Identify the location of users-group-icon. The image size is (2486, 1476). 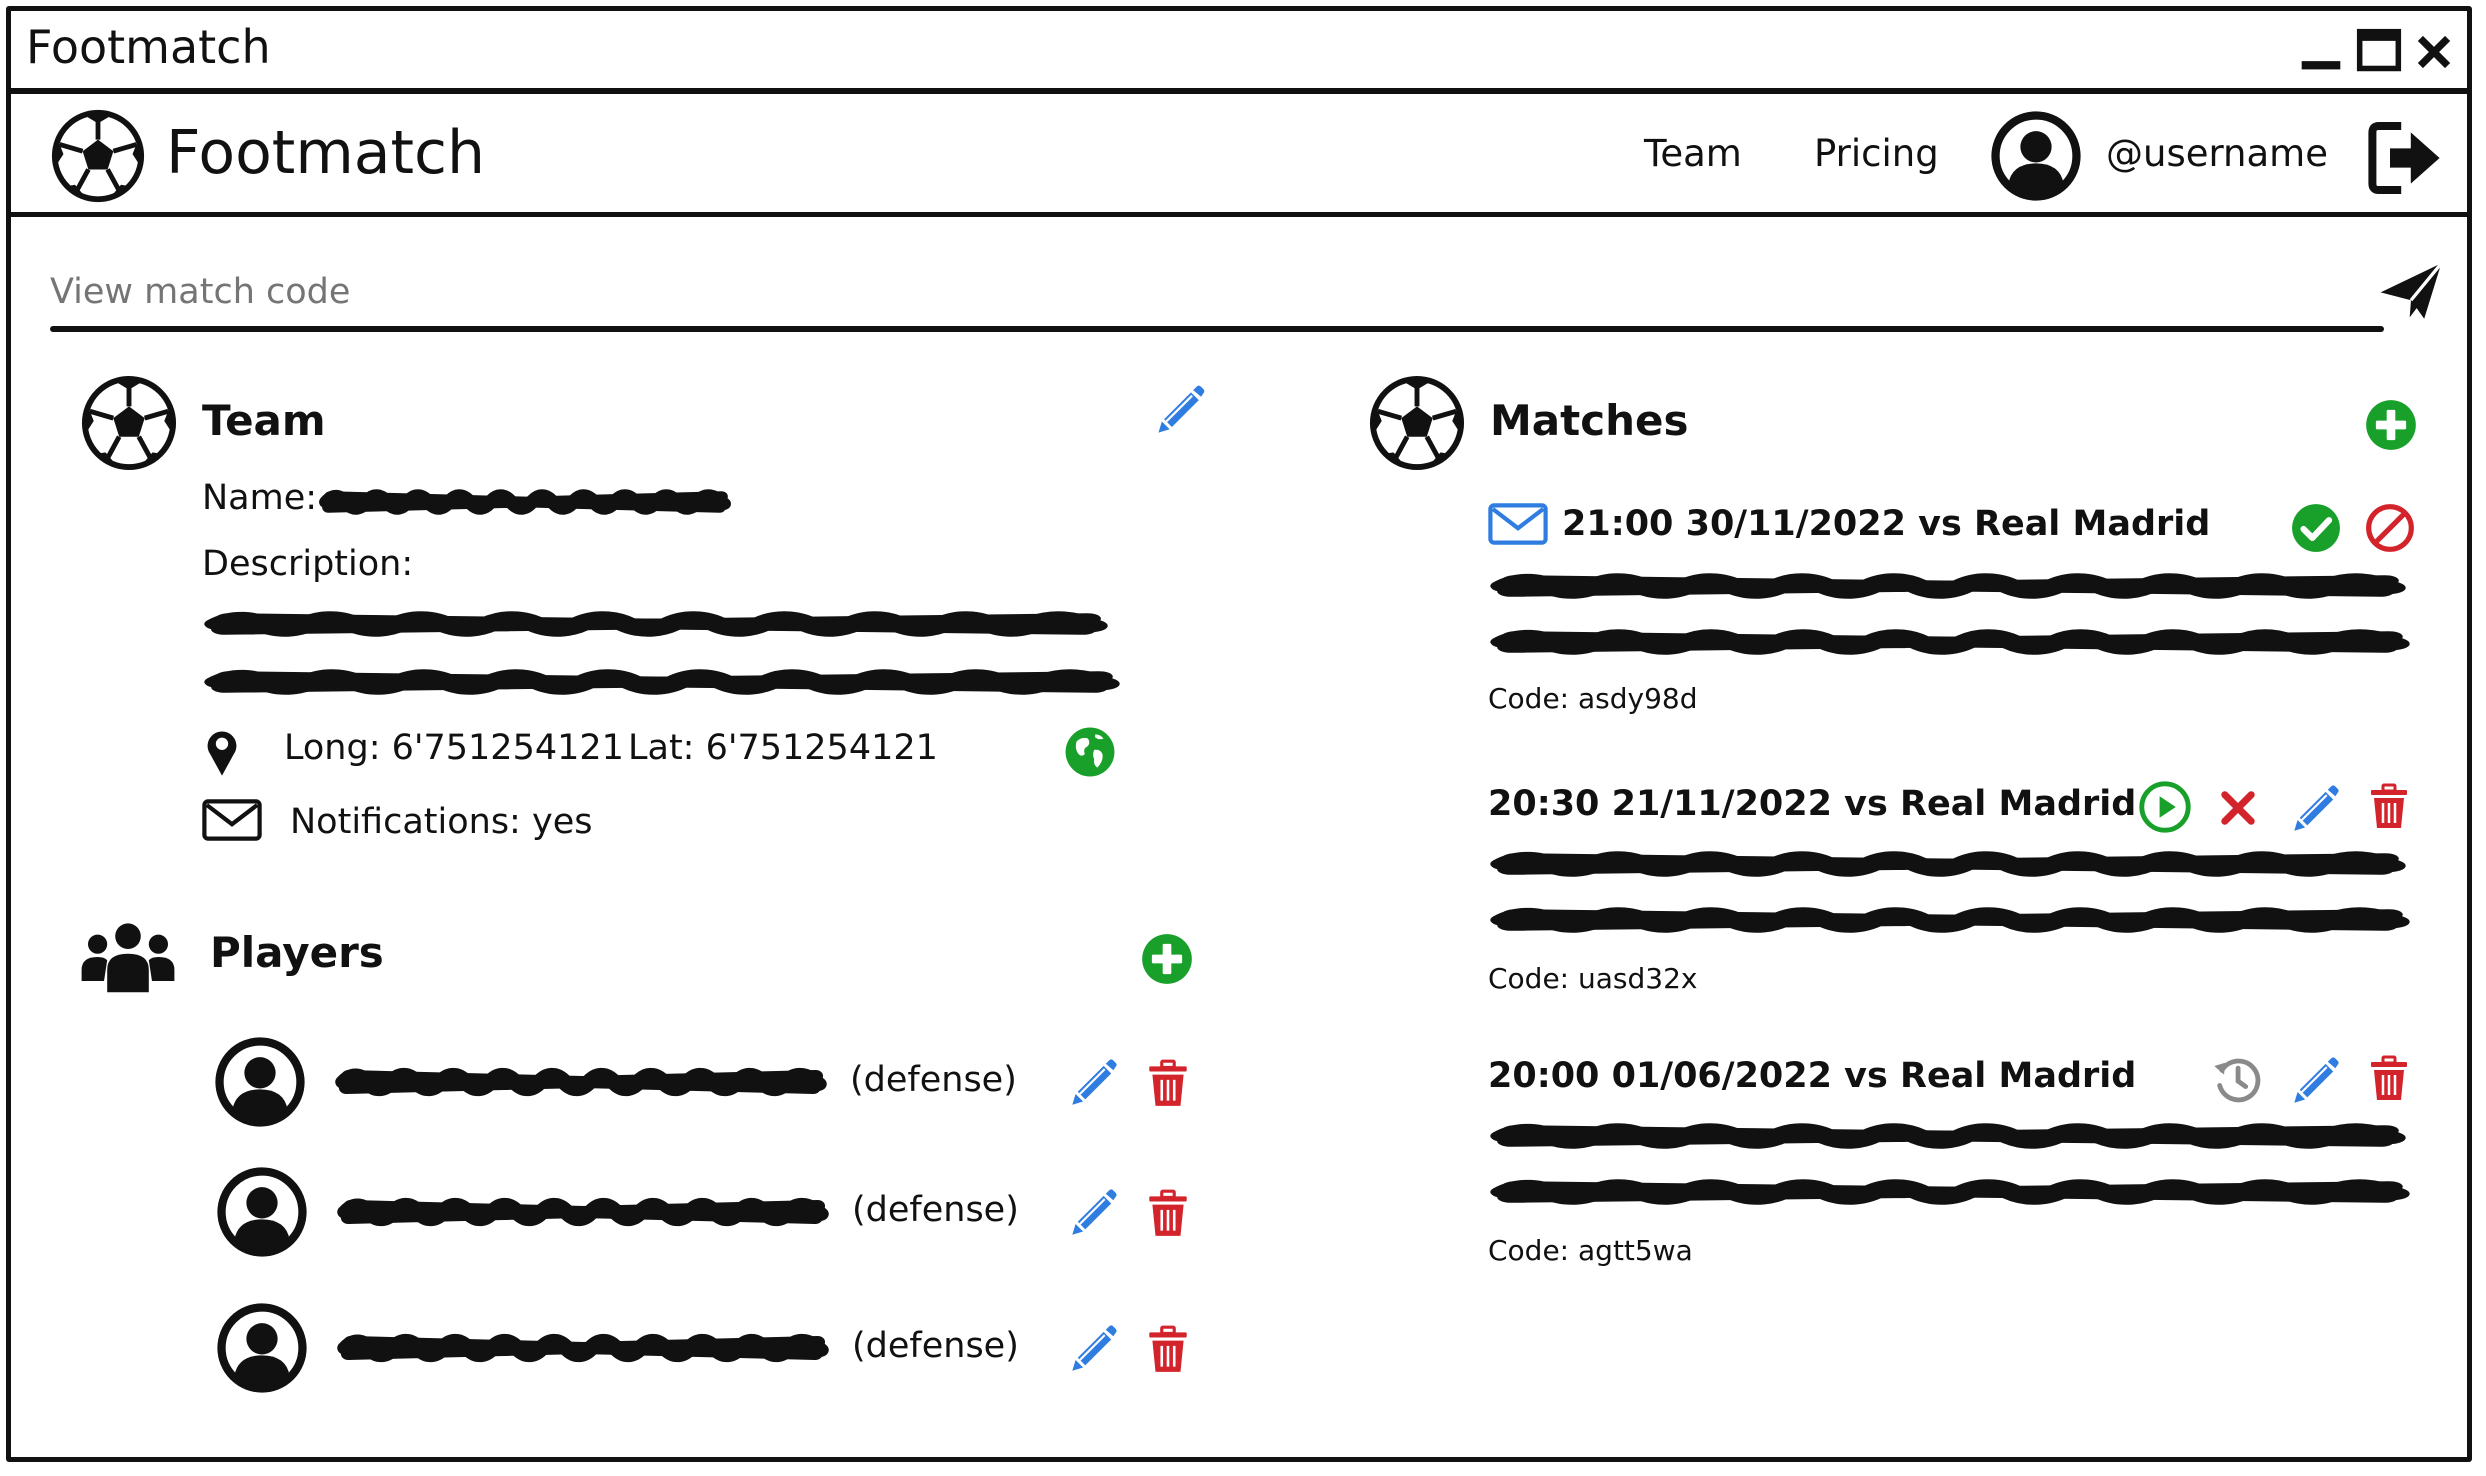
(128, 957).